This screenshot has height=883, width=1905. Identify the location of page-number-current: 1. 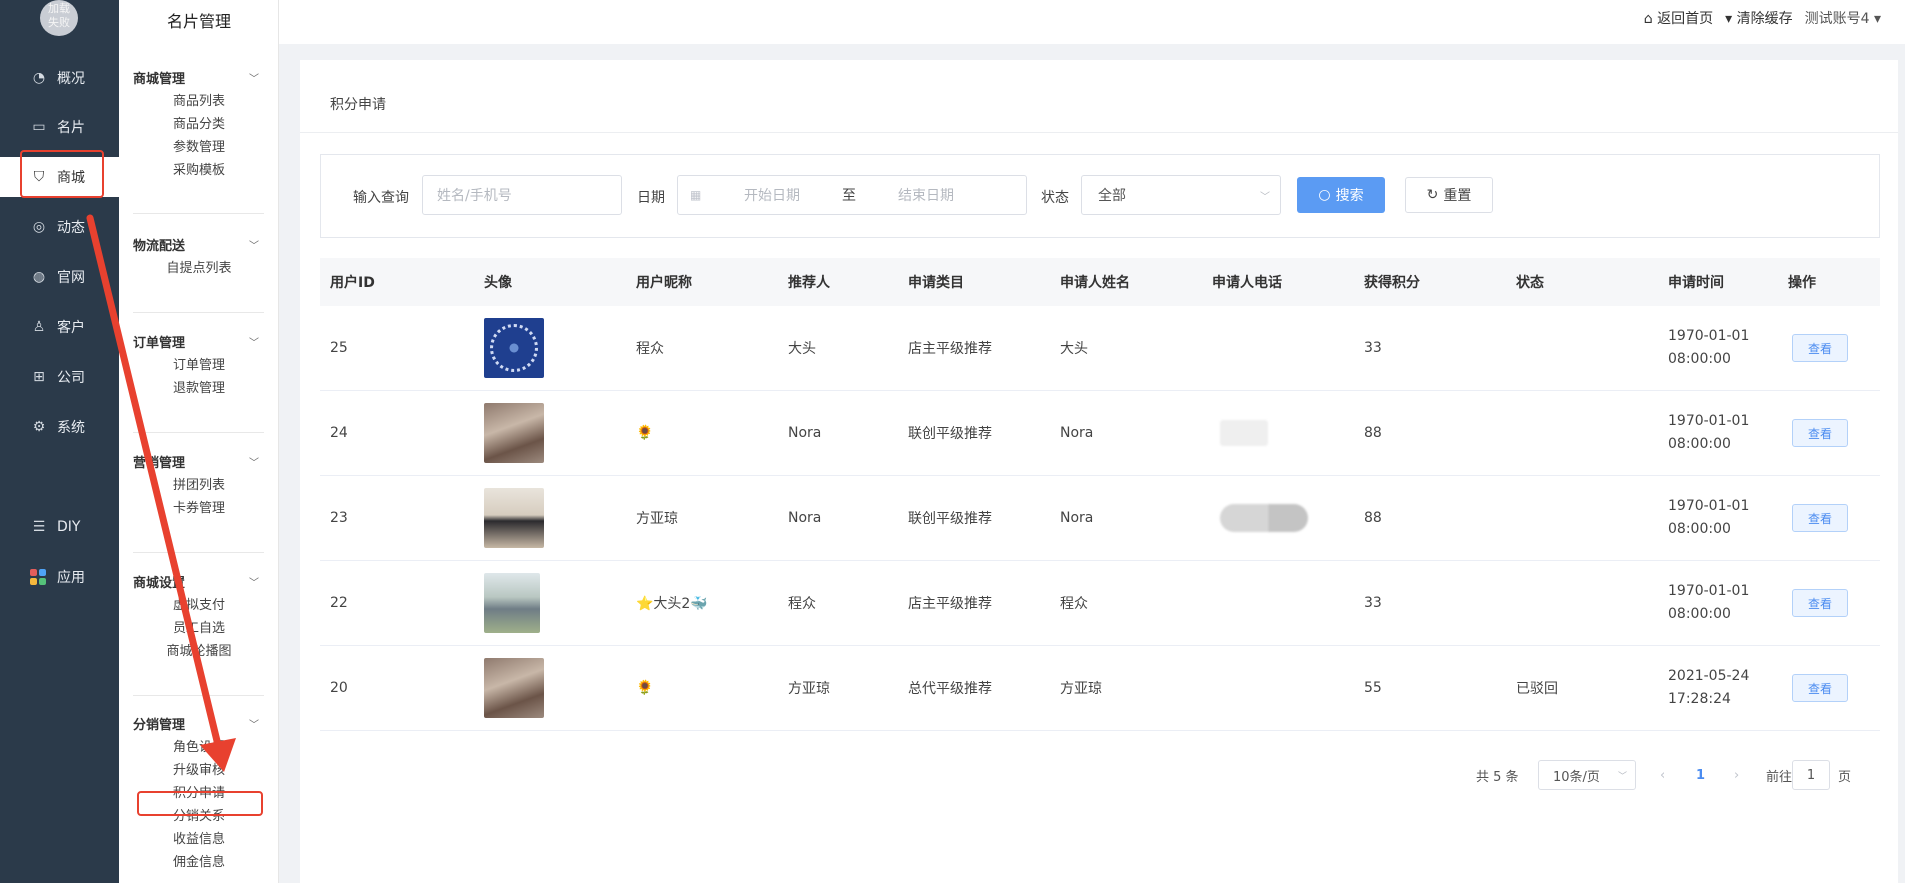
(1700, 775).